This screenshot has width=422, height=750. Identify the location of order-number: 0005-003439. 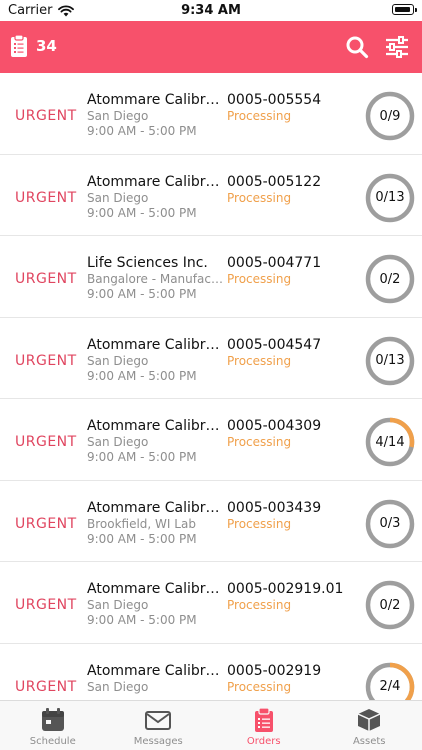
(274, 507).